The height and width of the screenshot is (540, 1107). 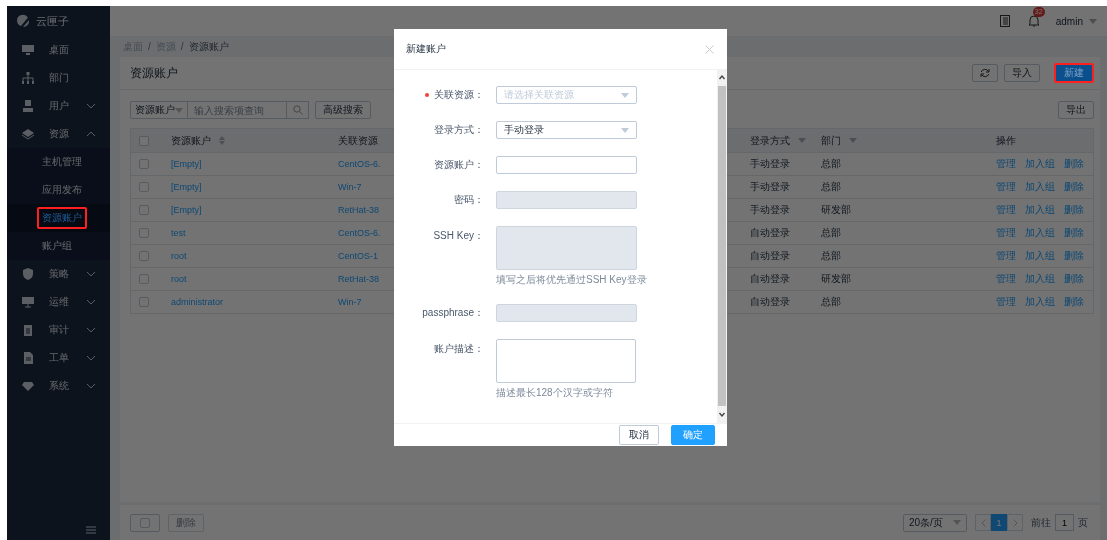 I want to click on export-button: 导出, so click(x=1076, y=110).